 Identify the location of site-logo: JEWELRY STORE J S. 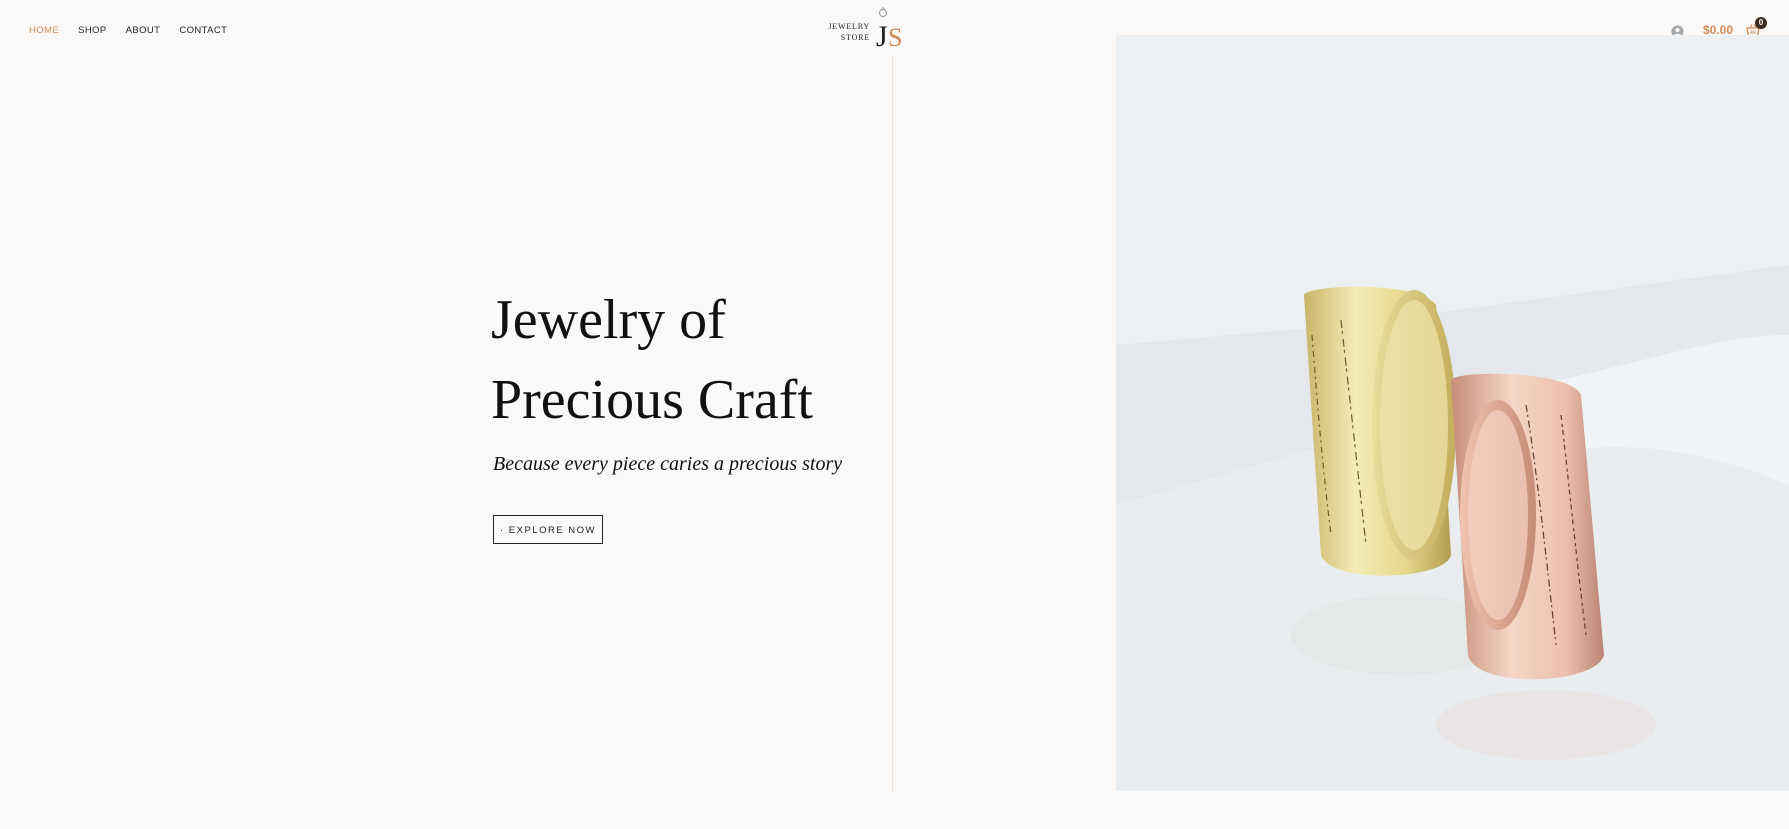
(870, 31).